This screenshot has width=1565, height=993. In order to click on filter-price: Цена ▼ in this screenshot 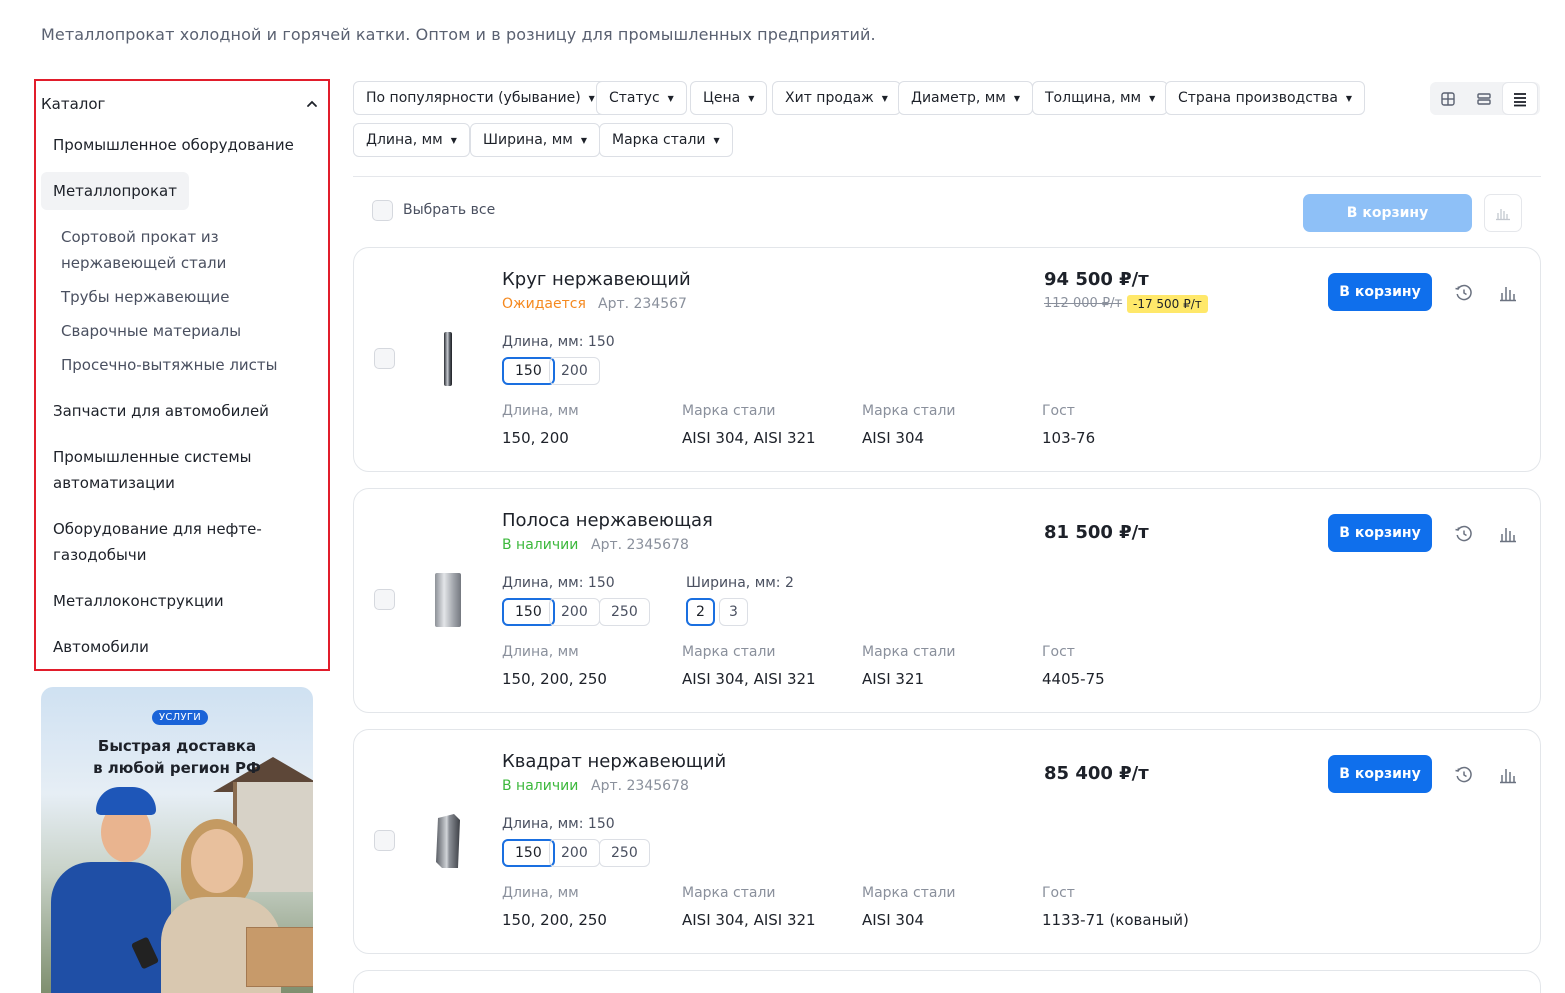, I will do `click(729, 98)`.